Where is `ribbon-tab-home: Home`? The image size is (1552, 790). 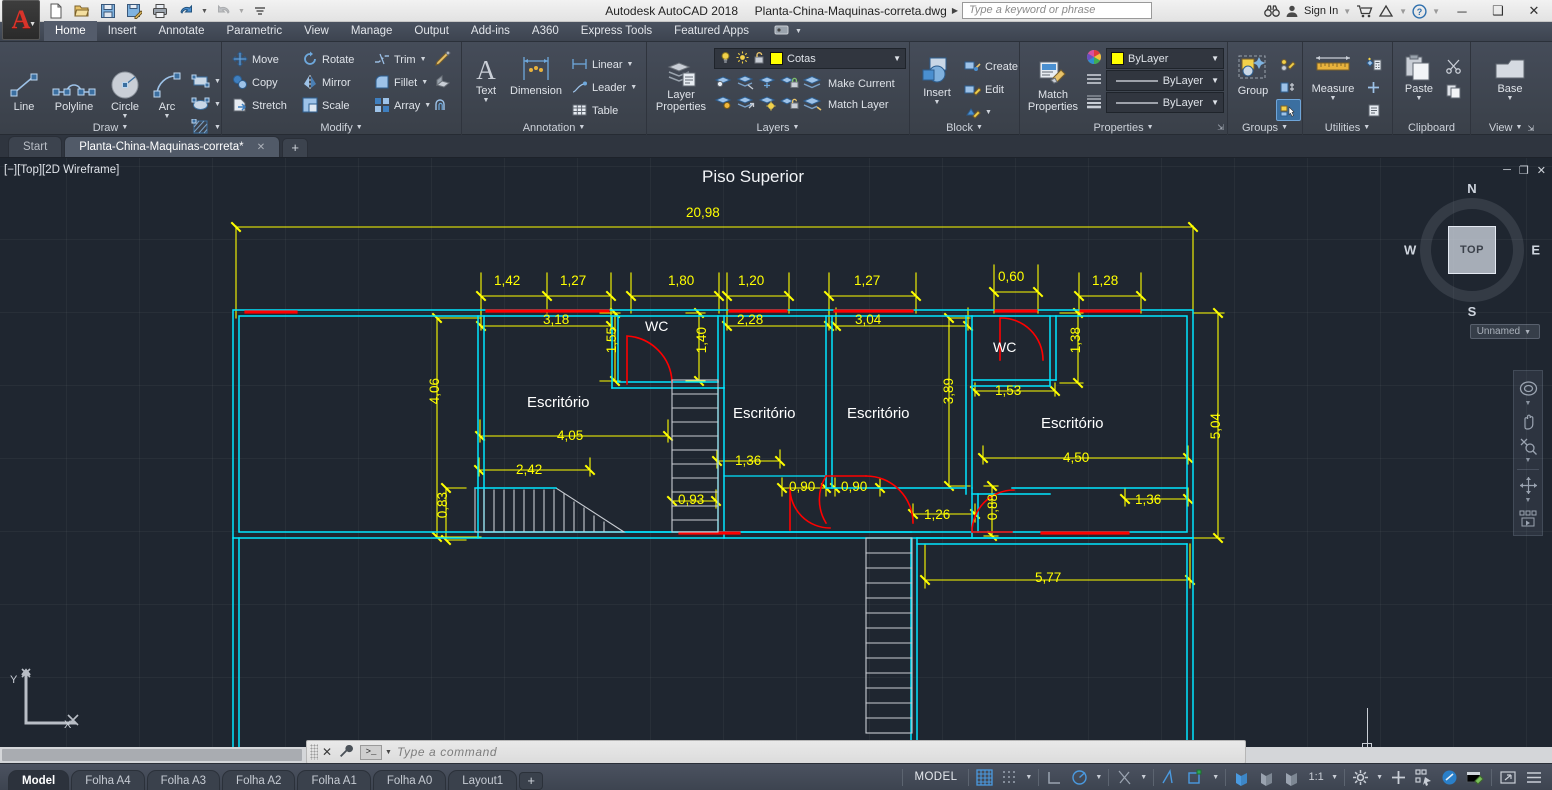
ribbon-tab-home: Home is located at coordinates (70, 31).